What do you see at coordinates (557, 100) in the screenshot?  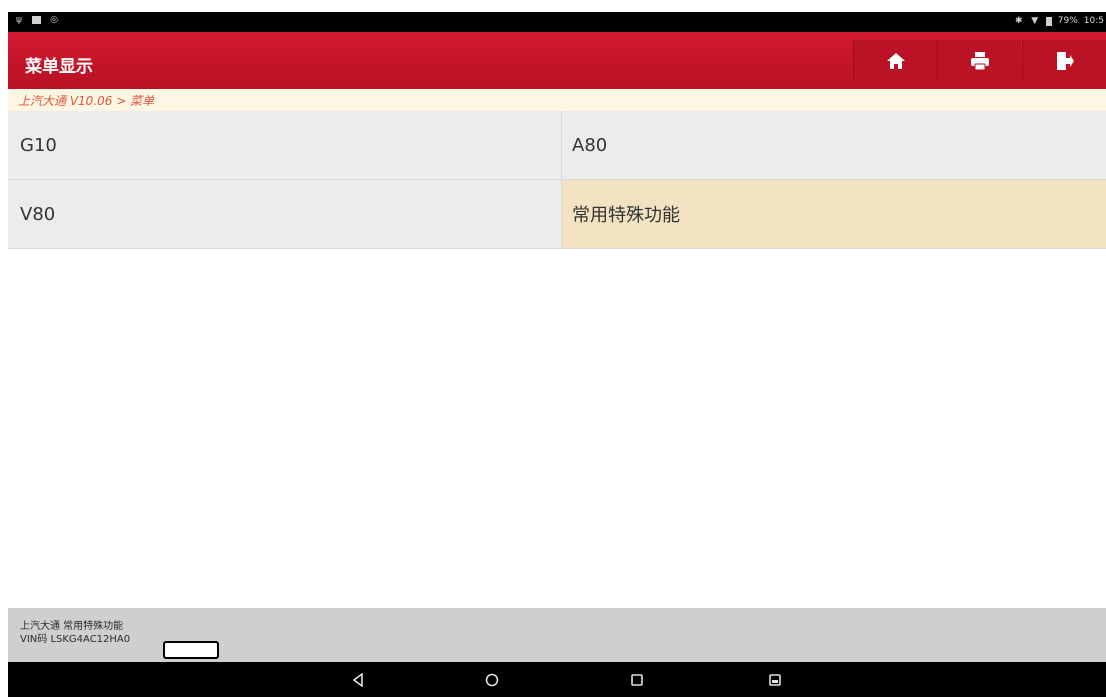 I see `breadcrumb: 上汽大通 V10.06 > 菜单` at bounding box center [557, 100].